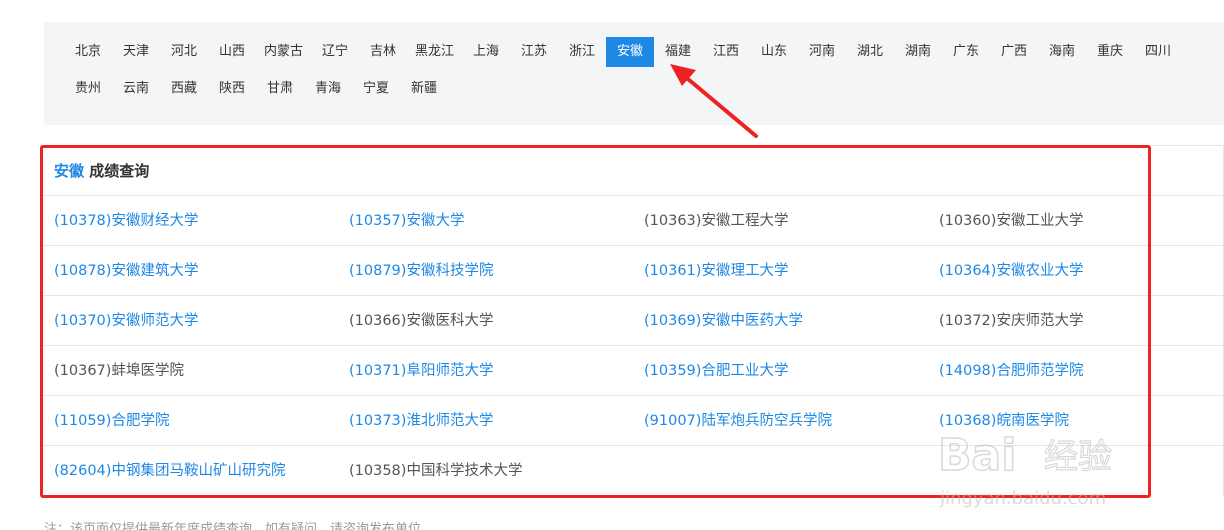  Describe the element at coordinates (69, 171) in the screenshot. I see `selected-province-label: 安徽` at that location.